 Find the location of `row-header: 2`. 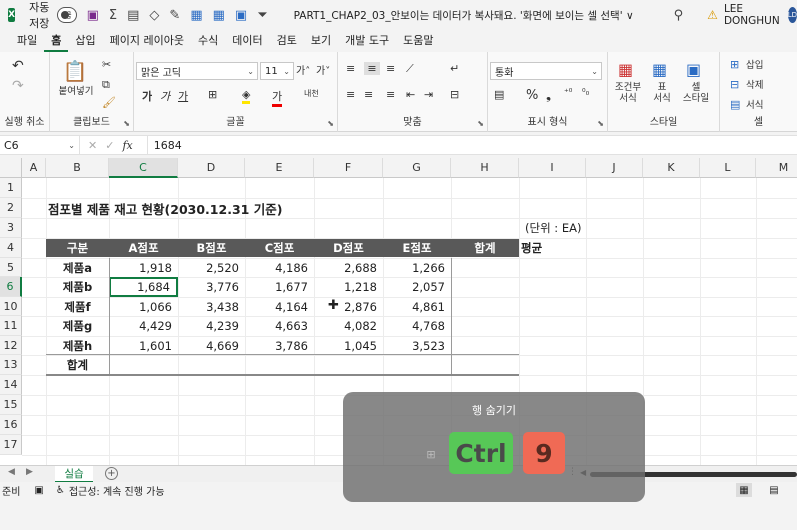

row-header: 2 is located at coordinates (11, 208).